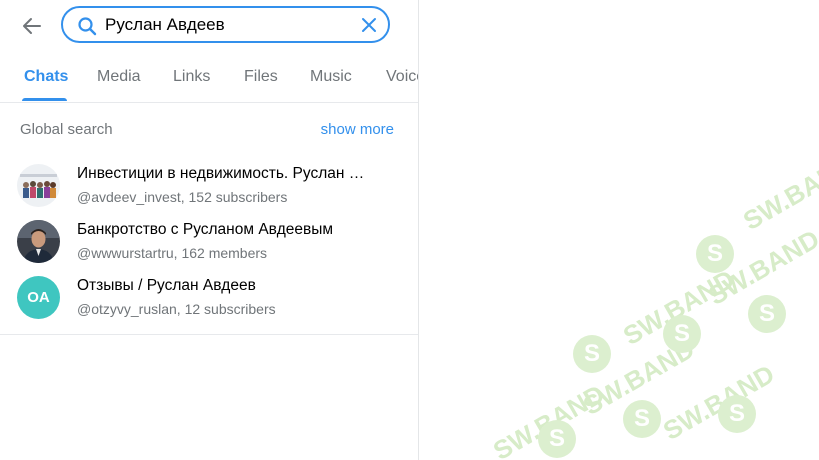 The height and width of the screenshot is (460, 819). What do you see at coordinates (191, 85) in the screenshot?
I see `tab-links: Links` at bounding box center [191, 85].